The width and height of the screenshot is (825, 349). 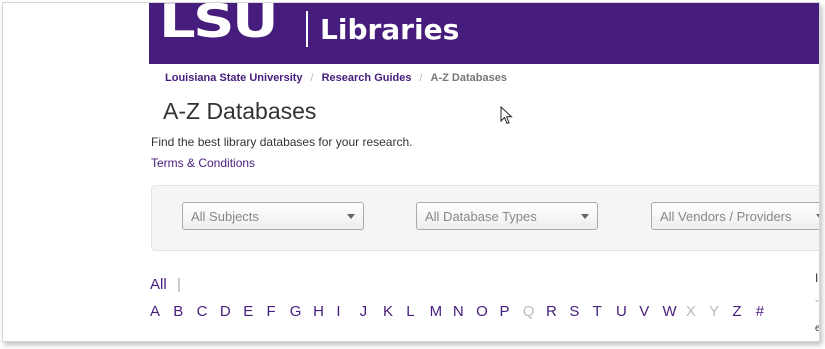 I want to click on az-all-link: All, so click(x=158, y=284).